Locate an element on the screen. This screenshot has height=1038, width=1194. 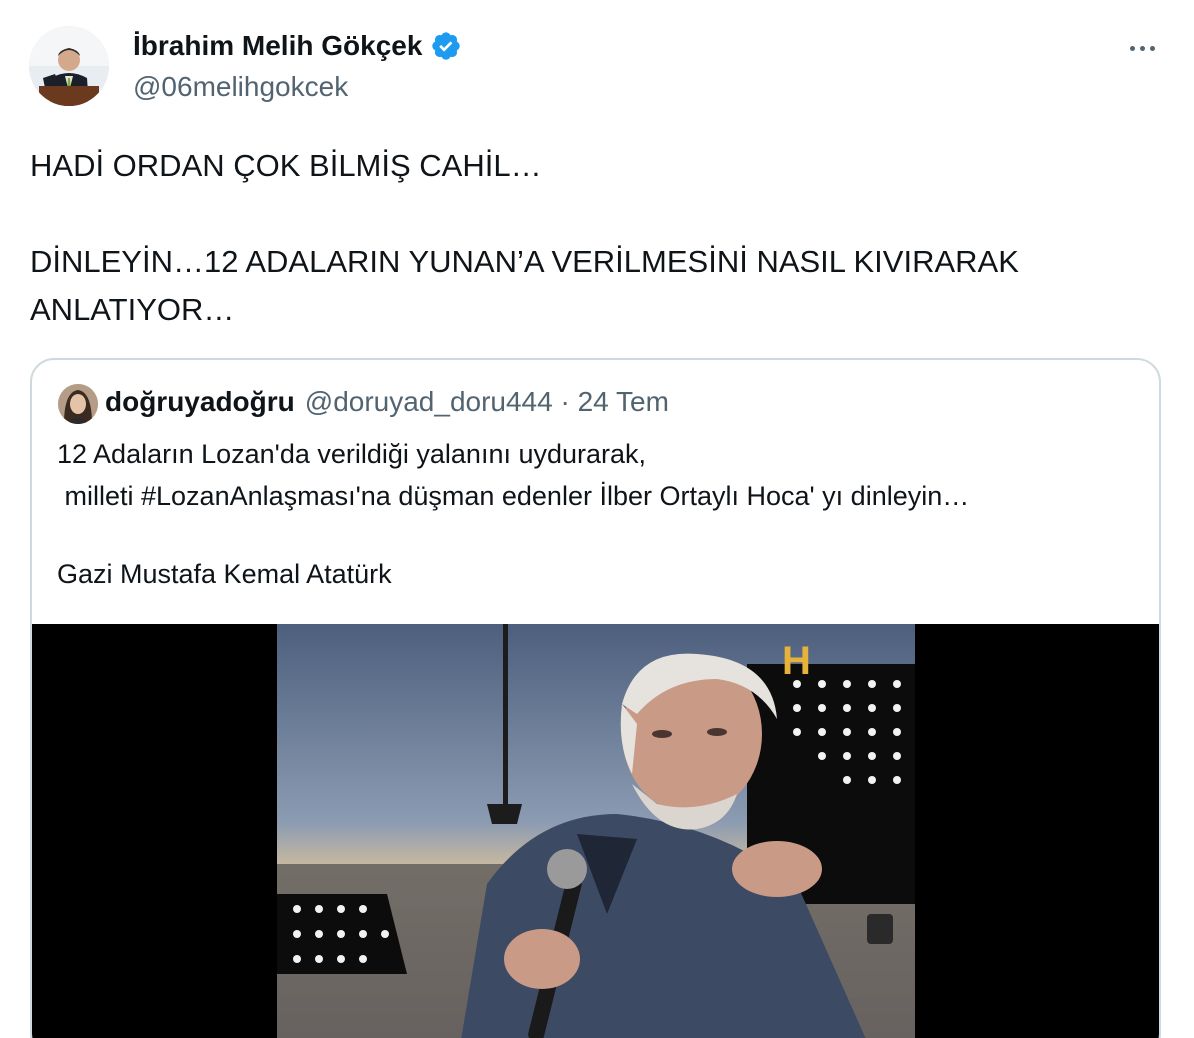
quoted-author-avatar is located at coordinates (78, 404).